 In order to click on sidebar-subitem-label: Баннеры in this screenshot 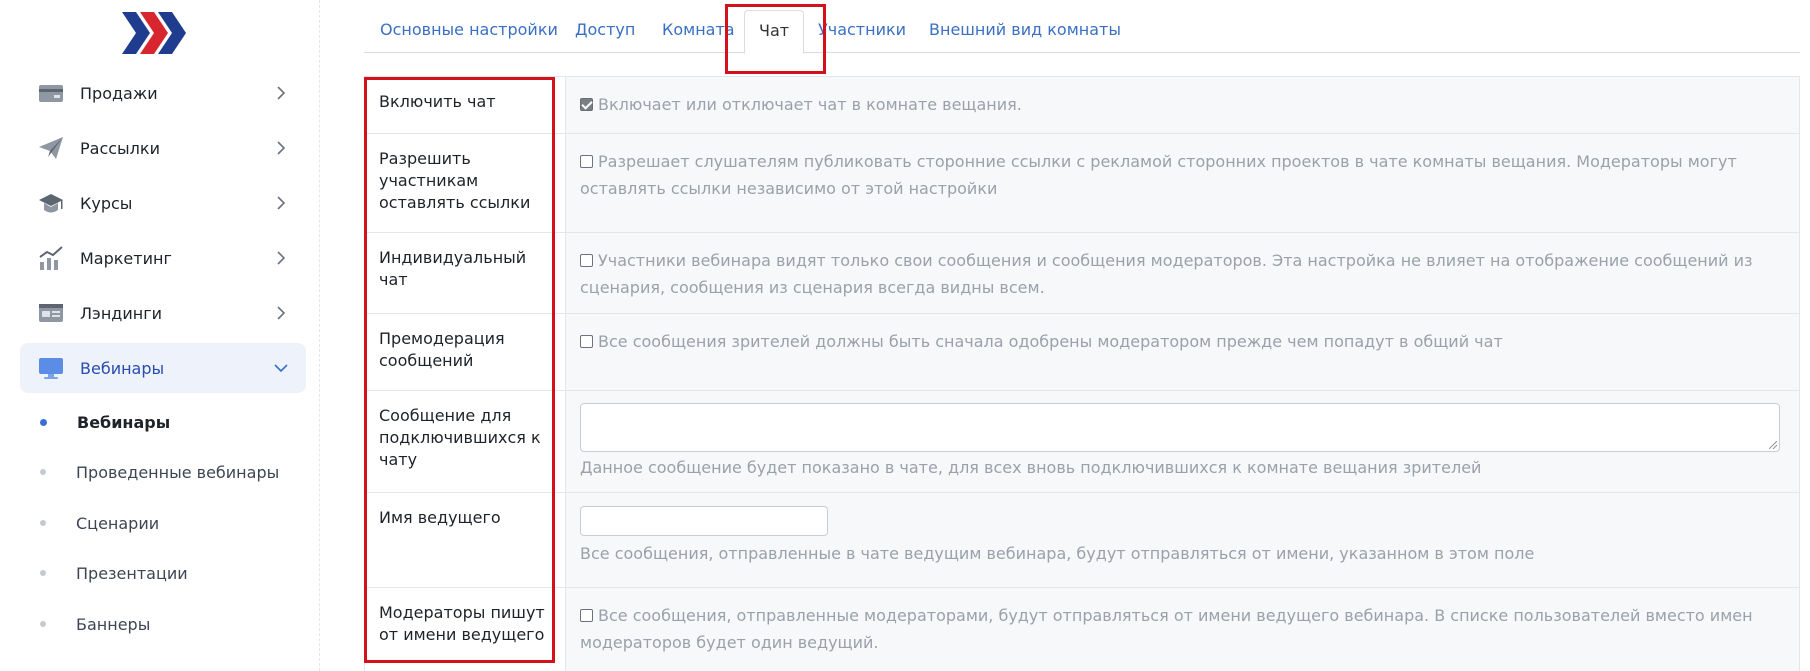, I will do `click(113, 624)`.